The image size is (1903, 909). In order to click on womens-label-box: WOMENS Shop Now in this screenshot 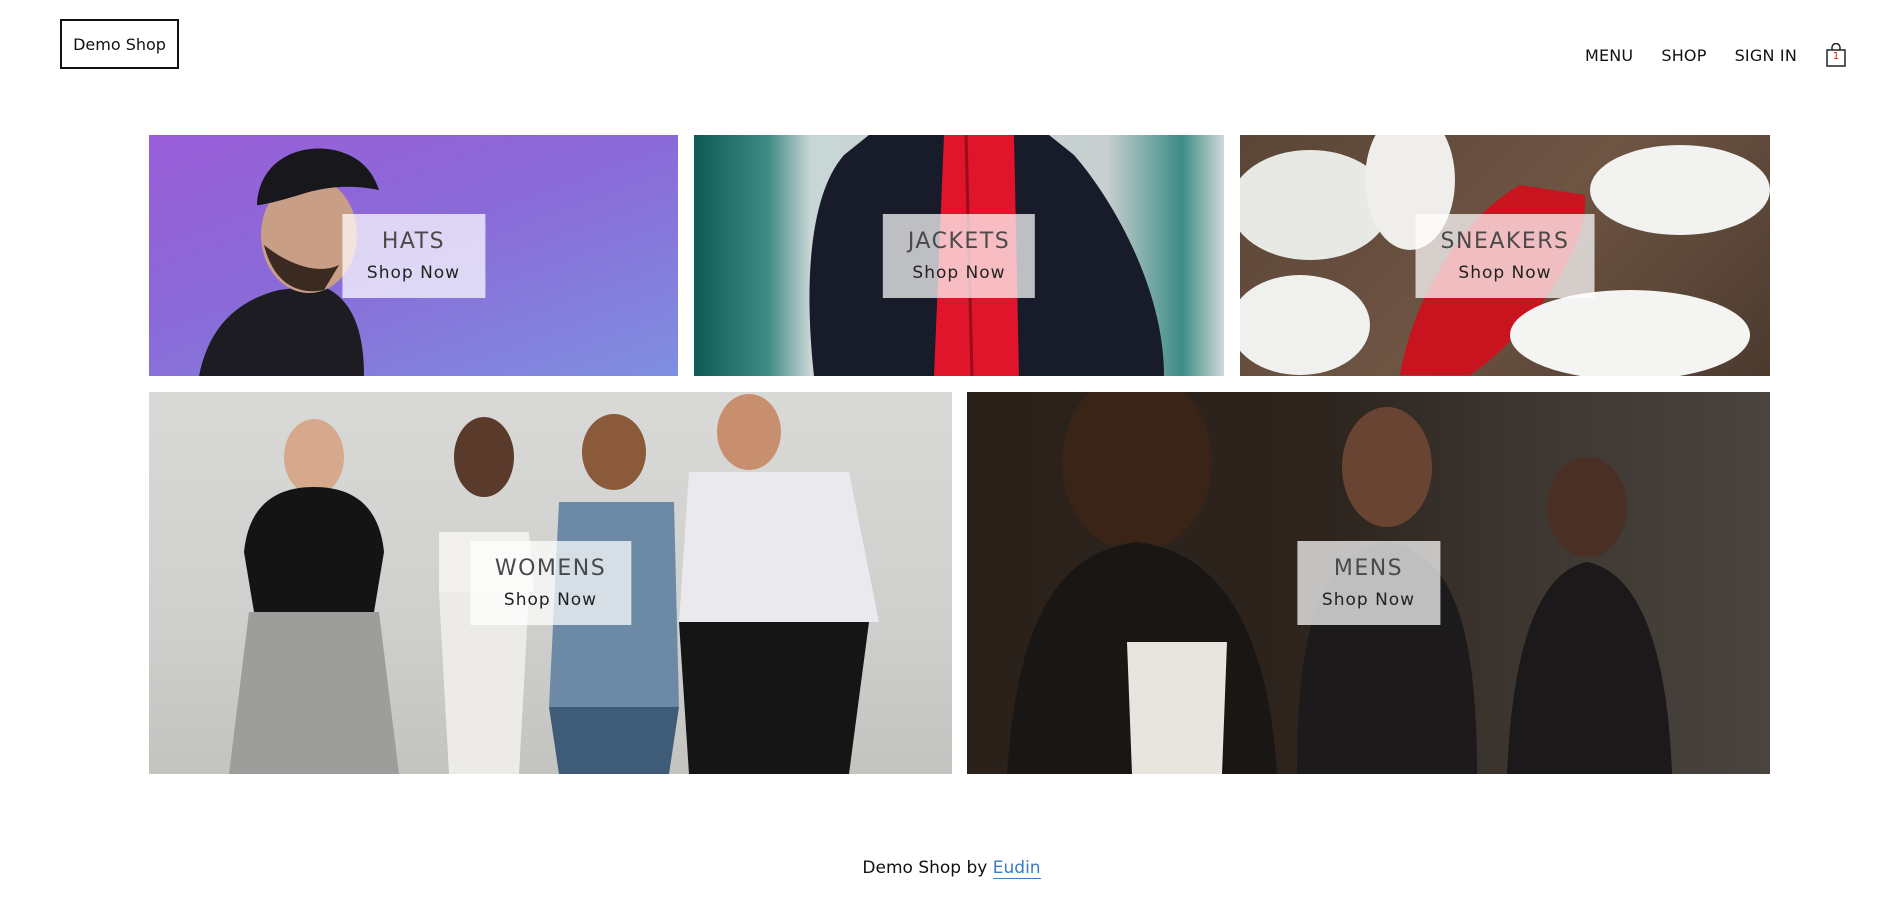, I will do `click(550, 583)`.